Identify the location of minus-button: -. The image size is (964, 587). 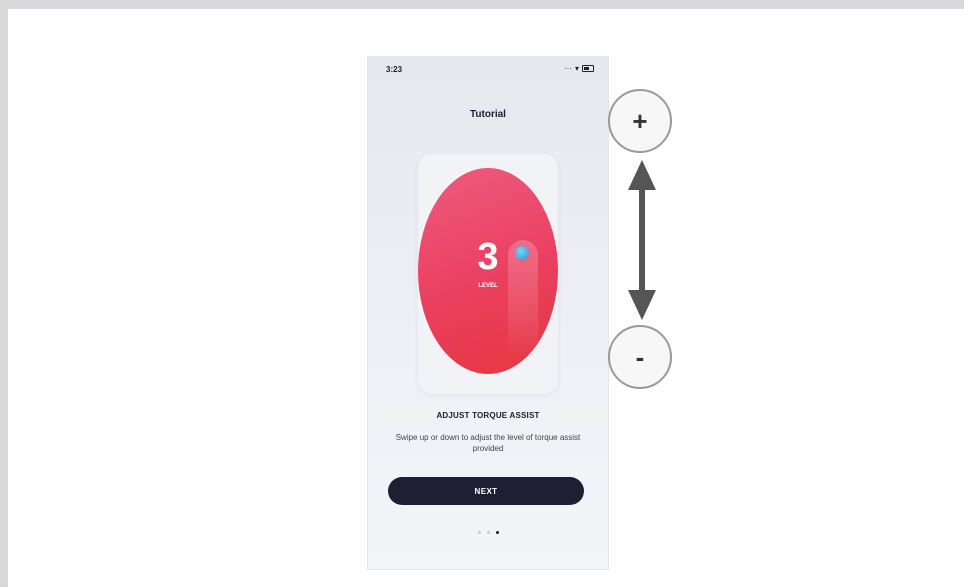
(640, 357).